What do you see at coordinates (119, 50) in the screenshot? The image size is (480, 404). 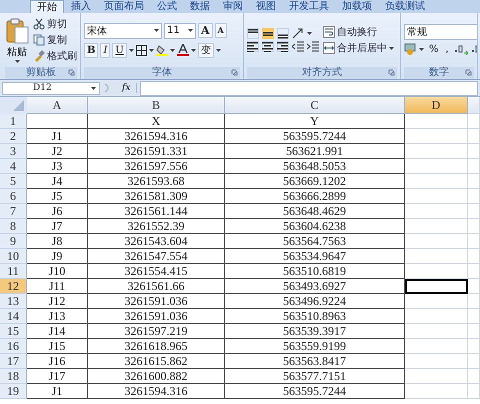 I see `underline-button: U` at bounding box center [119, 50].